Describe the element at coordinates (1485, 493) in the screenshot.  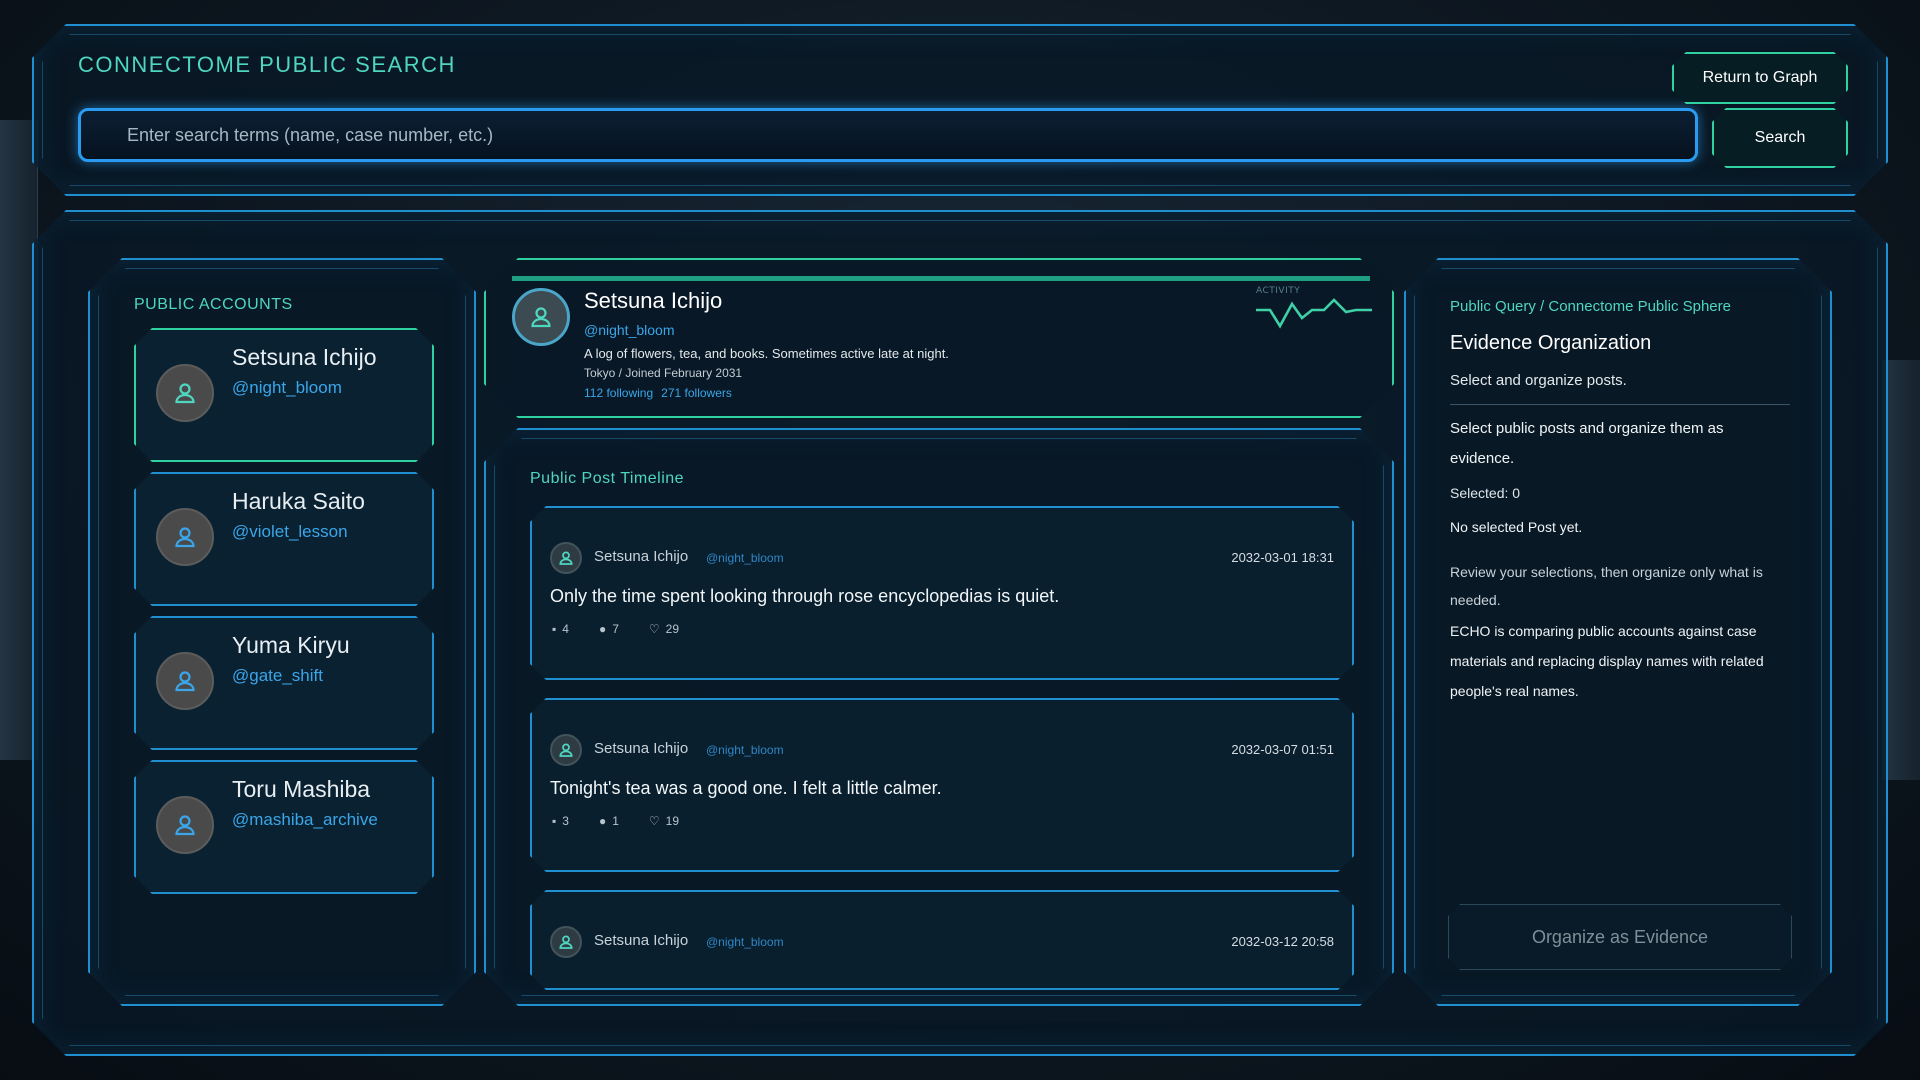
I see `selected-count: Selected: 0` at that location.